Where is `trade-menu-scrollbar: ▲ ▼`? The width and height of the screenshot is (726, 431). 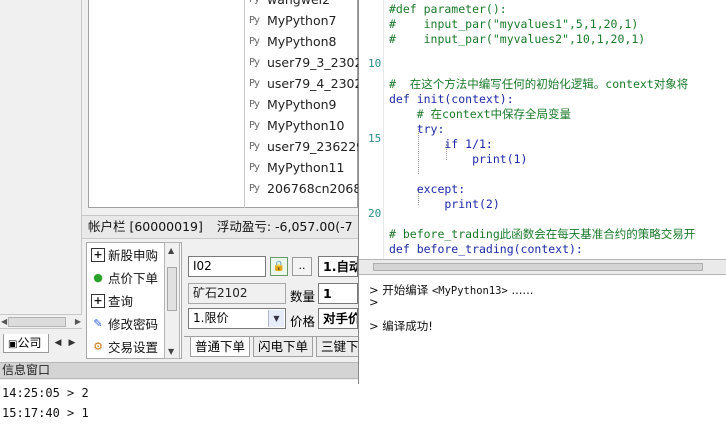
trade-menu-scrollbar: ▲ ▼ is located at coordinates (172, 300).